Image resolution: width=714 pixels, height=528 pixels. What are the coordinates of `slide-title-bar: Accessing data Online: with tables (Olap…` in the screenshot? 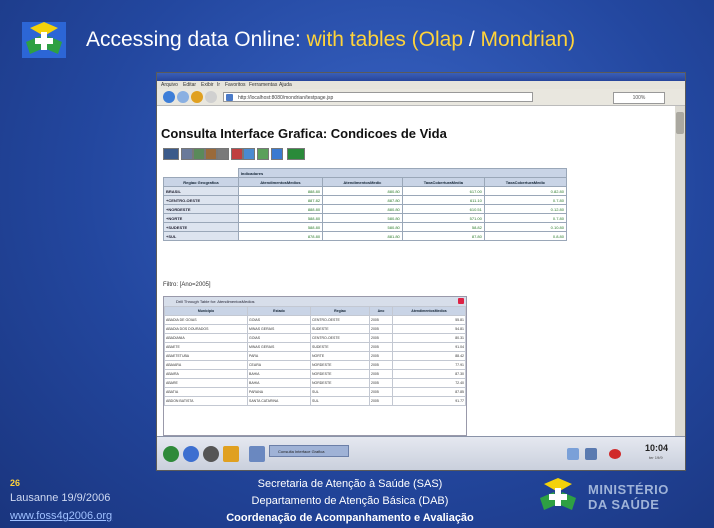 It's located at (357, 35).